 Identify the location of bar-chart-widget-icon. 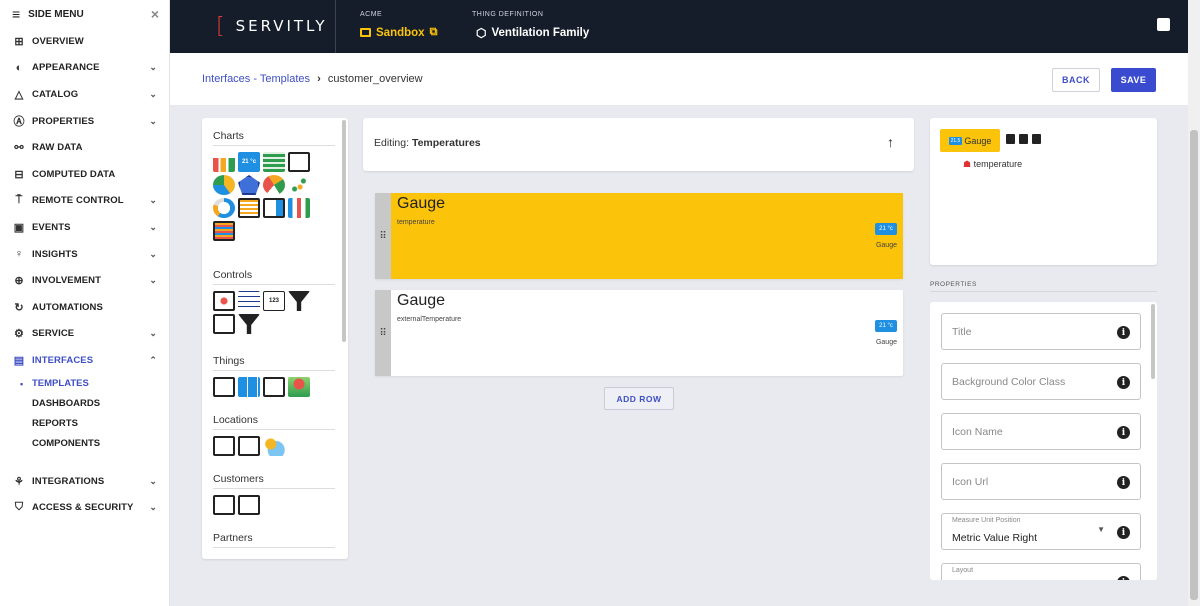
(224, 162).